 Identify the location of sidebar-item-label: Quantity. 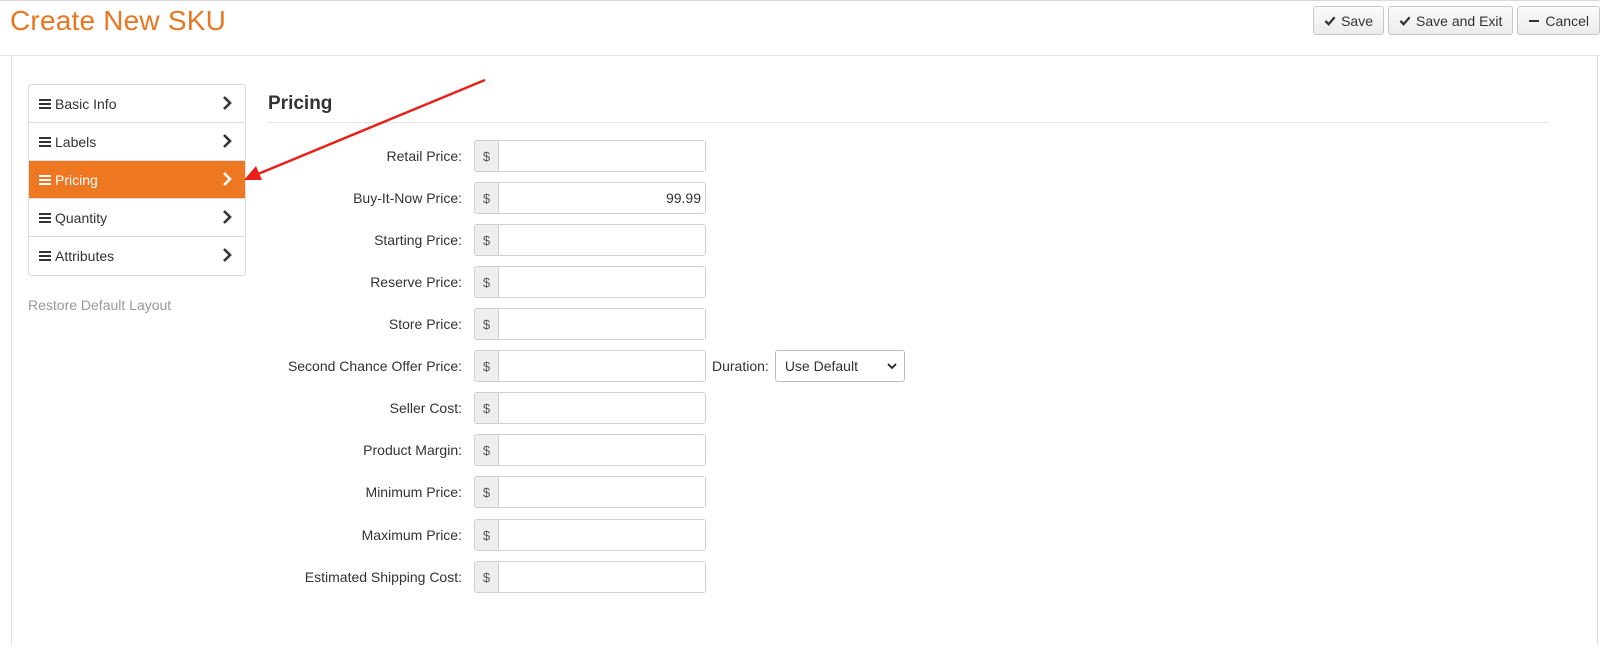
(81, 217).